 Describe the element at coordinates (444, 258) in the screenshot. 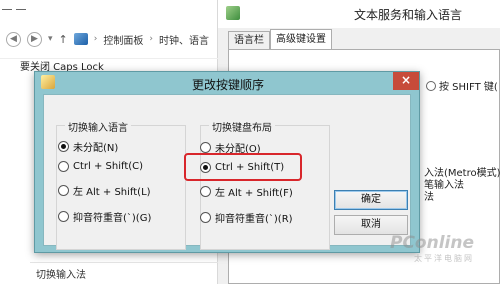

I see `watermark-sub: 太平洋电脑网` at that location.